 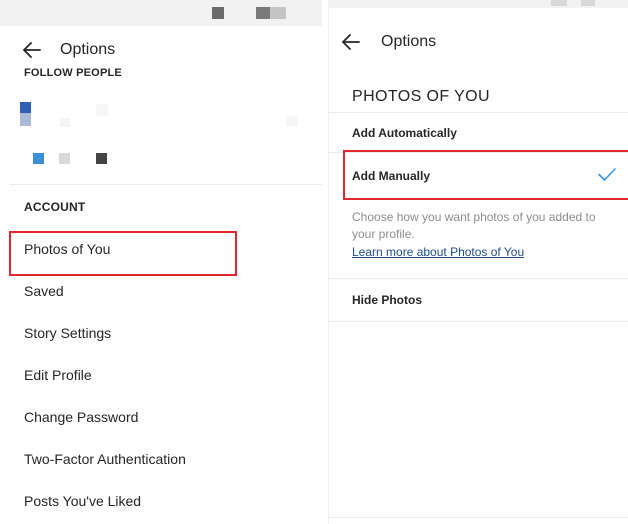 What do you see at coordinates (607, 176) in the screenshot?
I see `checkmark-icon` at bounding box center [607, 176].